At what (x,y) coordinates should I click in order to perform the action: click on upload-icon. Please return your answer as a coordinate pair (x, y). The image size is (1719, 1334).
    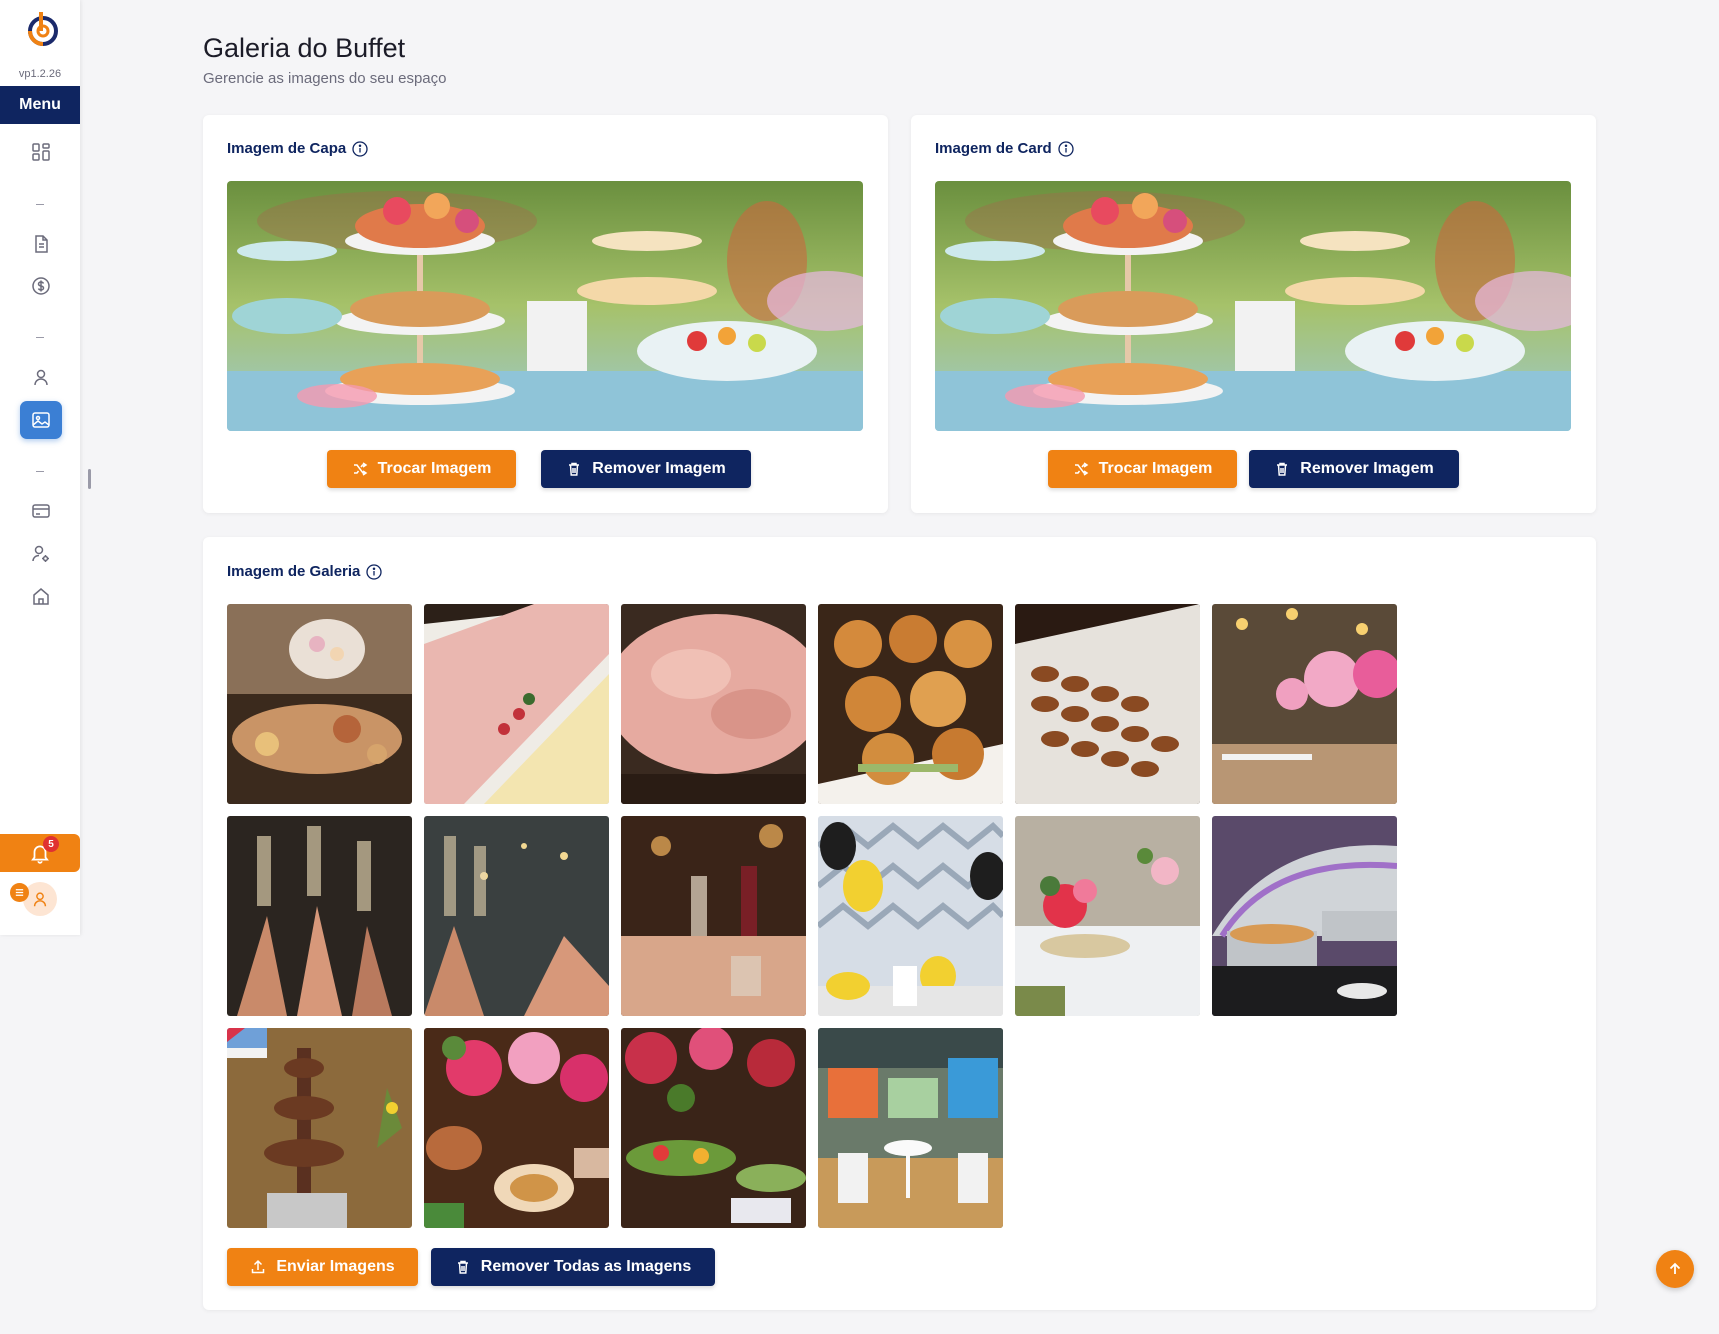
    Looking at the image, I should click on (258, 1266).